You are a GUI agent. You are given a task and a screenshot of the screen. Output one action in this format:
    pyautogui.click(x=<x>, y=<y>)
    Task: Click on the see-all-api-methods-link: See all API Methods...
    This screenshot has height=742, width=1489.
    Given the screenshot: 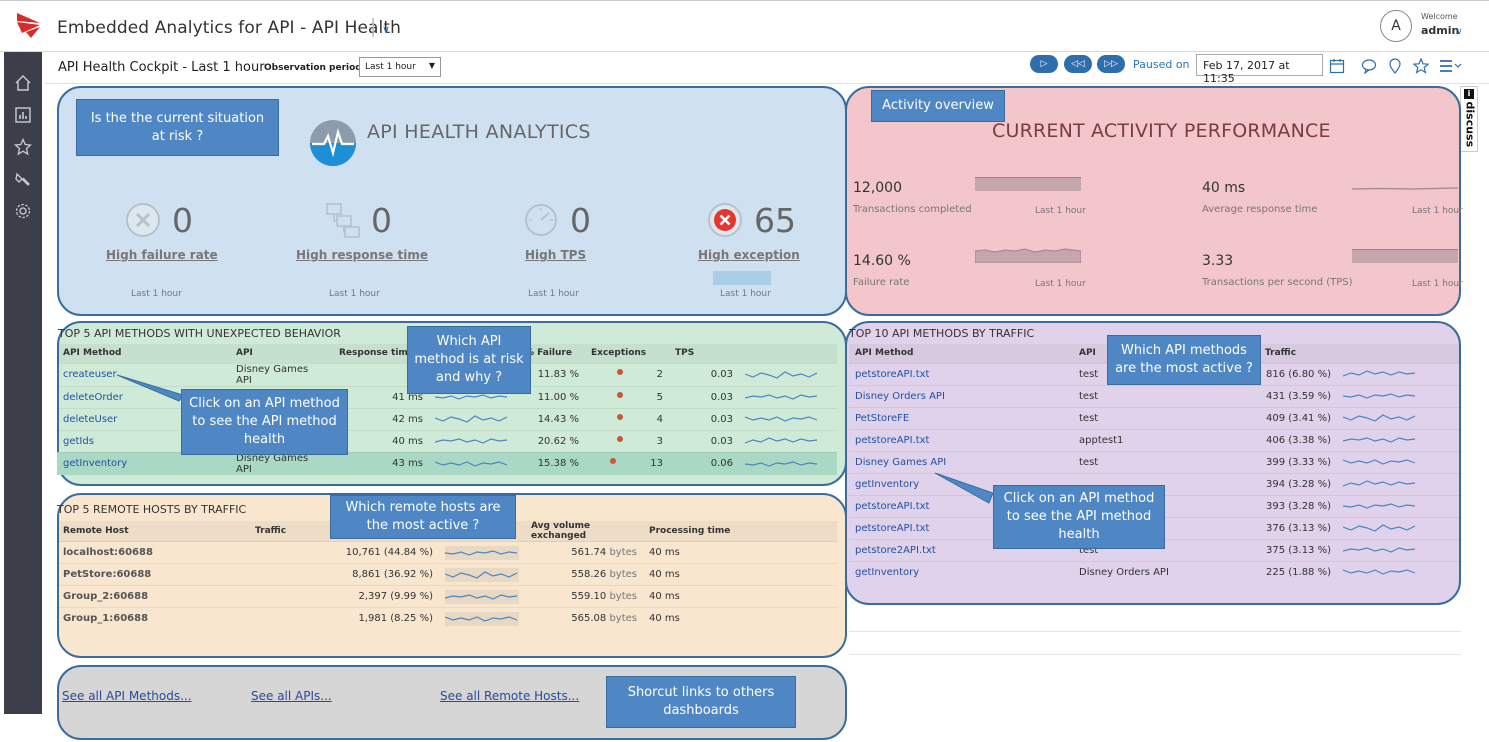 What is the action you would take?
    pyautogui.click(x=127, y=696)
    